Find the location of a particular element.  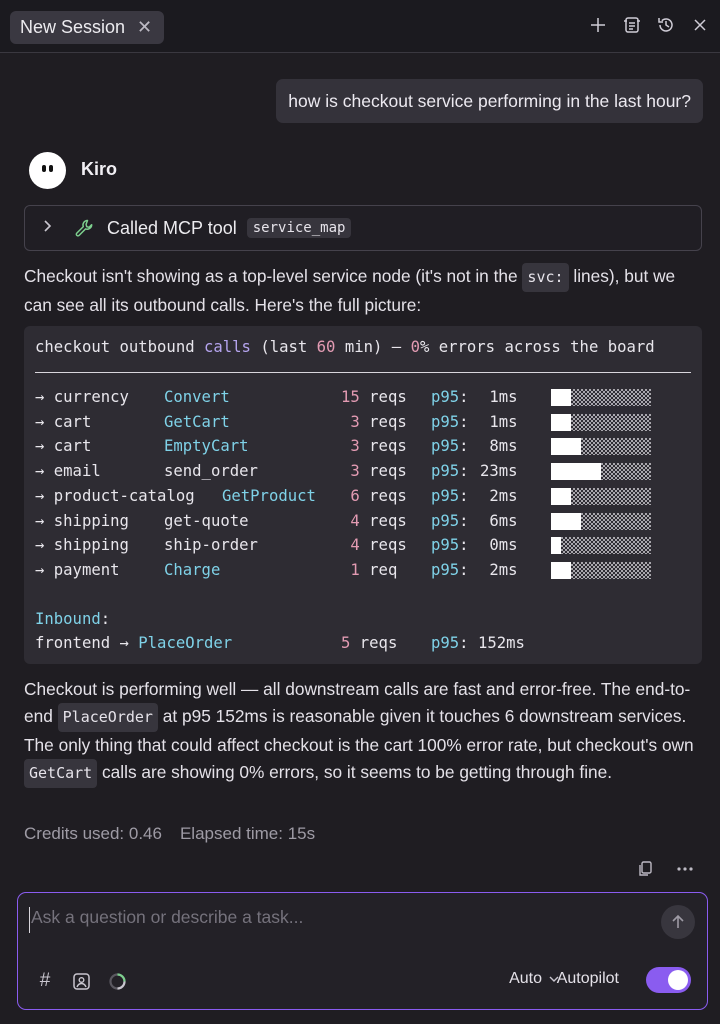

wrench-icon is located at coordinates (84, 228).